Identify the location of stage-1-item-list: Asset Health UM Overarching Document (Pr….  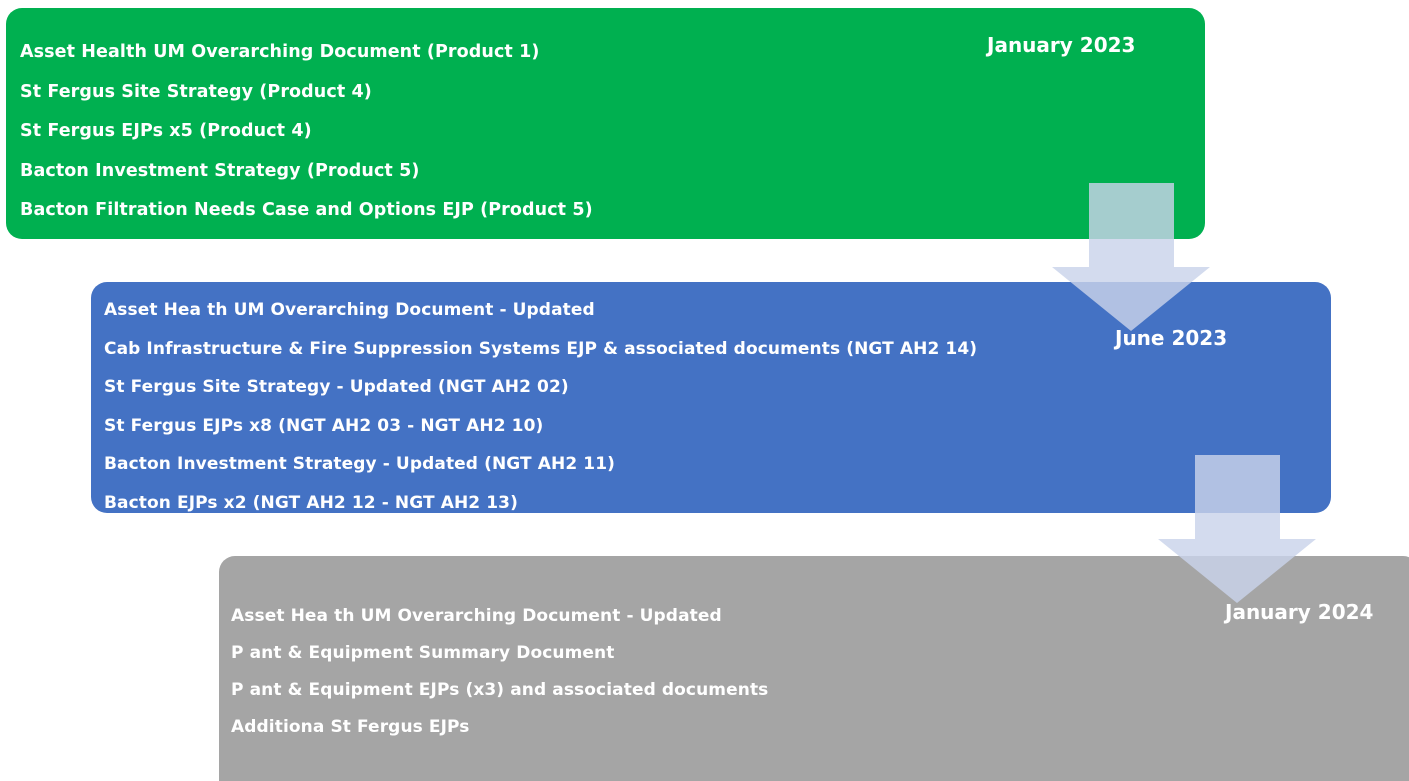
(306, 132).